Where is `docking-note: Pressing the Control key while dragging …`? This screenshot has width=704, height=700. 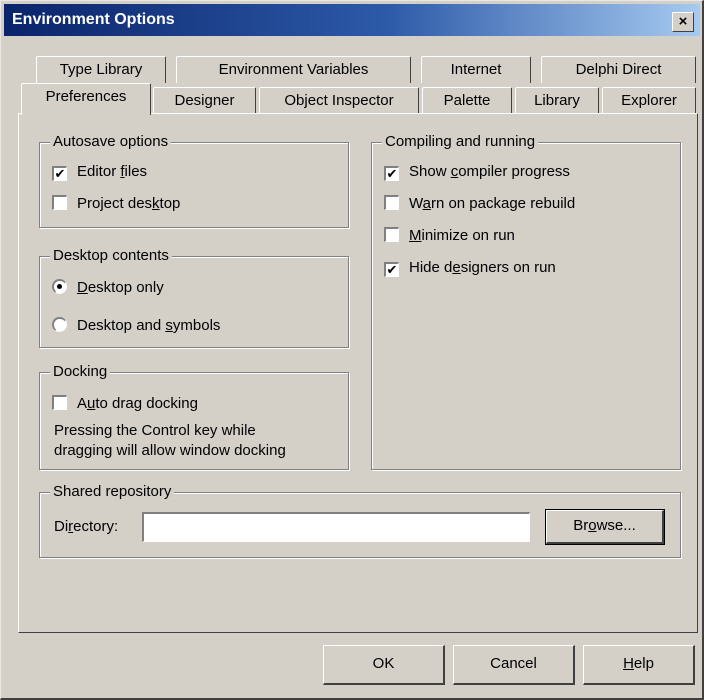 docking-note: Pressing the Control key while dragging … is located at coordinates (170, 441).